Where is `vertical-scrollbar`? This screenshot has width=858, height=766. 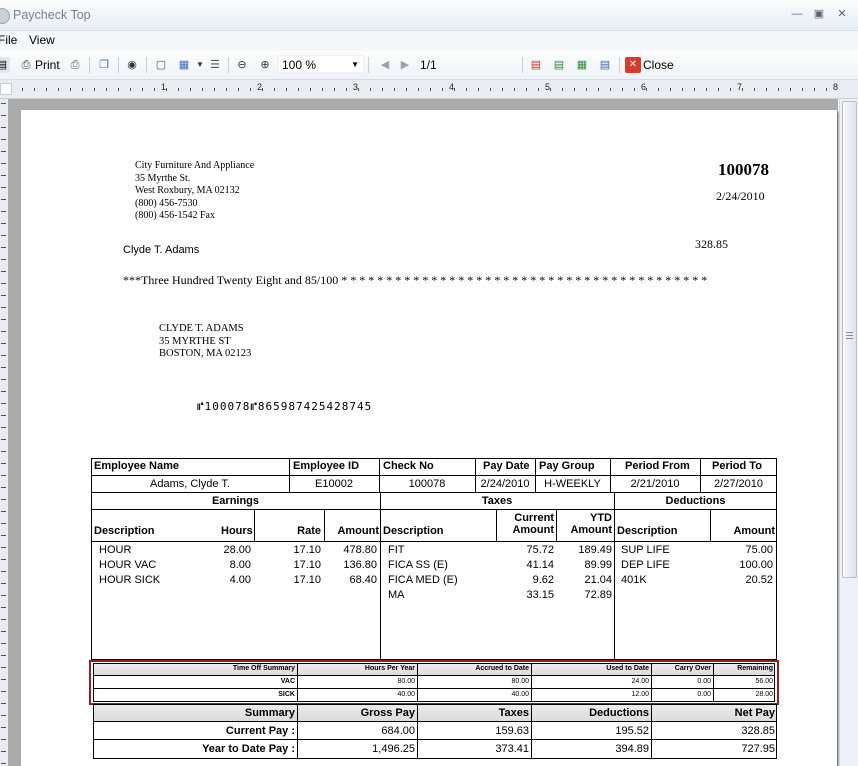 vertical-scrollbar is located at coordinates (848, 432).